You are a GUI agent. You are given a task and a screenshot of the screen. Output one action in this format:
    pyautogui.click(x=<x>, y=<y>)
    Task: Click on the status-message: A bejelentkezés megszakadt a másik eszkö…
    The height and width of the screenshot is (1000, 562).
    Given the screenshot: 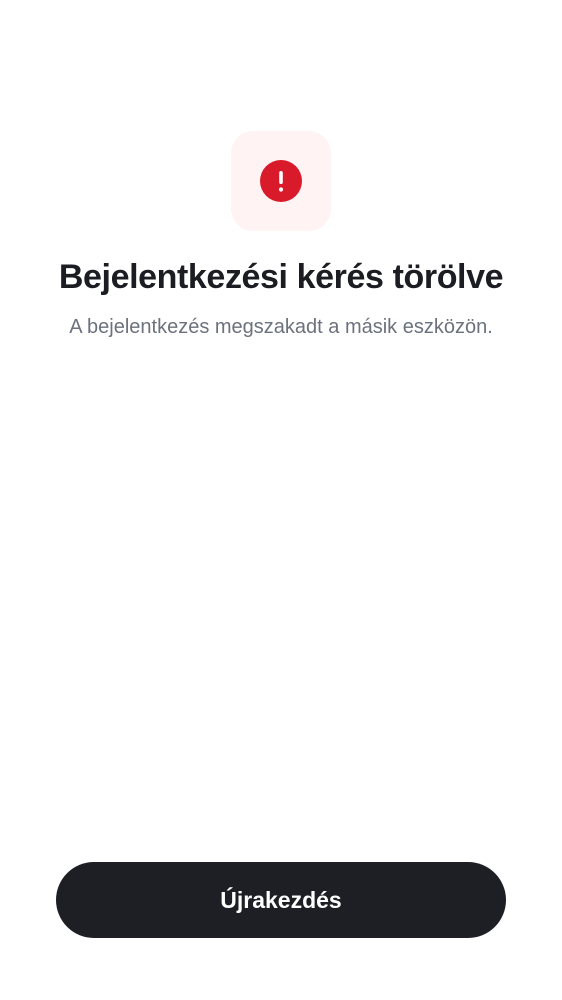 What is the action you would take?
    pyautogui.click(x=281, y=327)
    